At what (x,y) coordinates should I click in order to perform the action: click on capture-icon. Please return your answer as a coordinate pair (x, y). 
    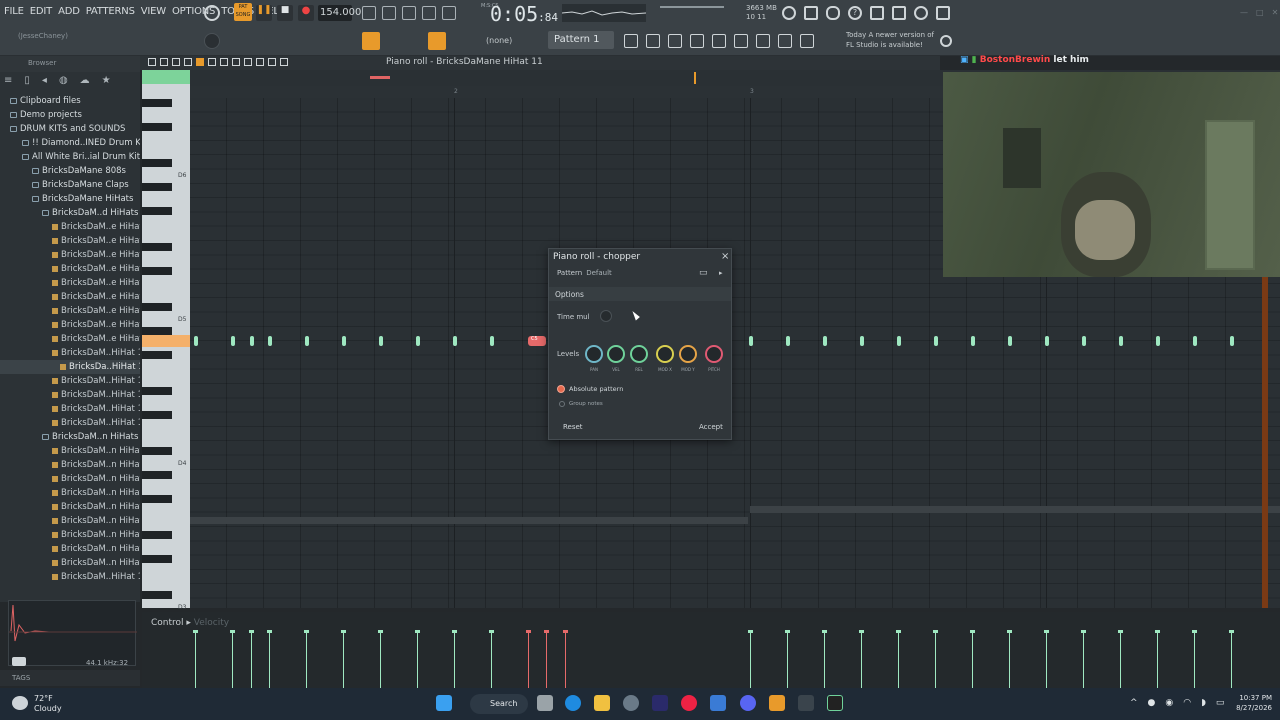
    Looking at the image, I should click on (835, 703).